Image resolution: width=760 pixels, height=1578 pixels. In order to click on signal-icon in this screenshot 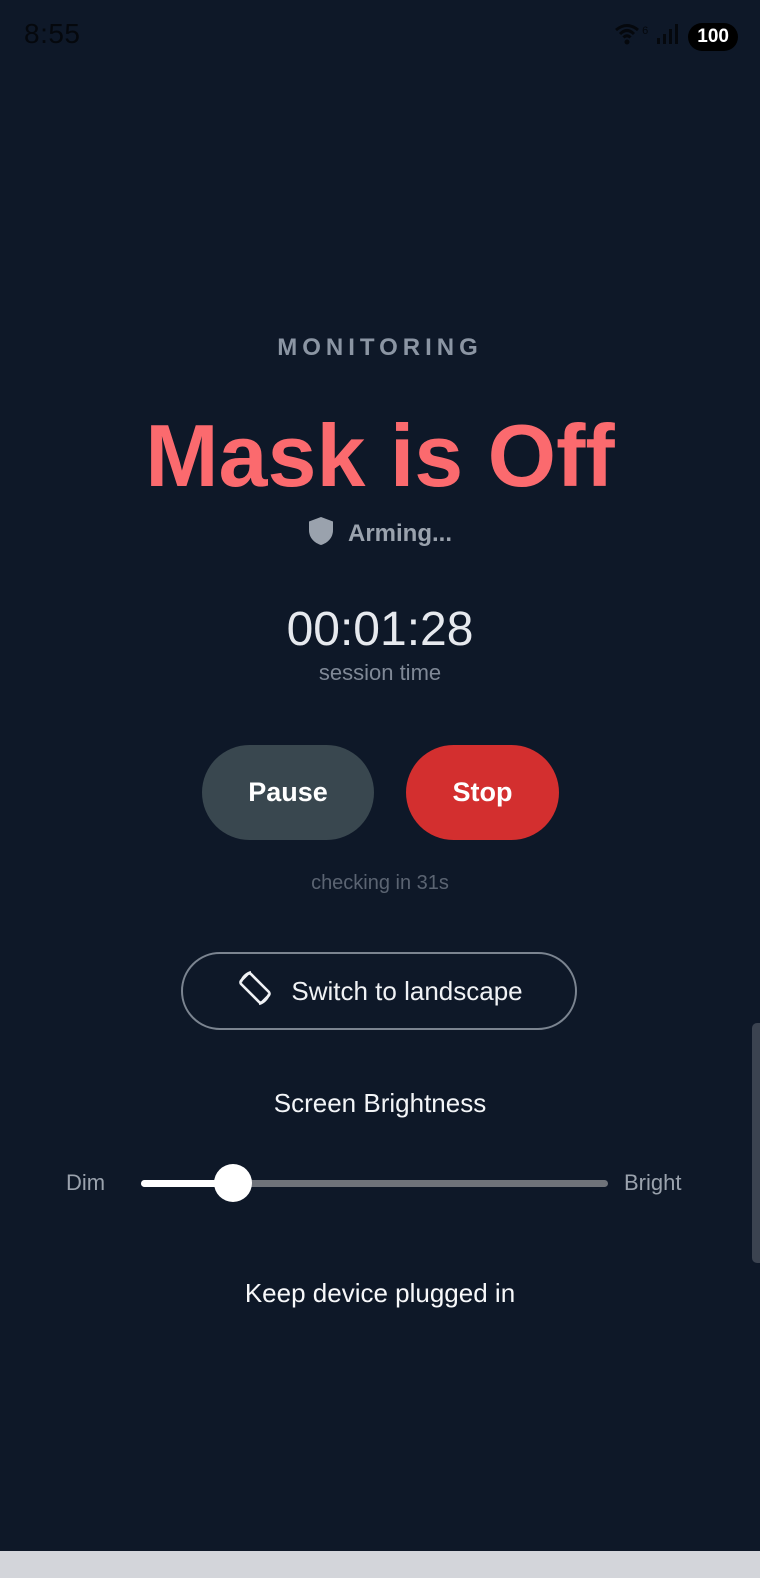, I will do `click(668, 36)`.